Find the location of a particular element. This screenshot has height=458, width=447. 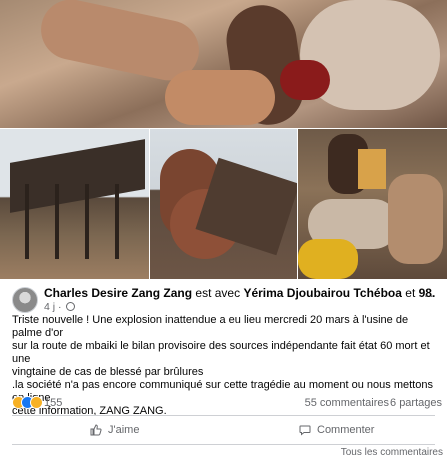

post-photo-tanks is located at coordinates (223, 204).